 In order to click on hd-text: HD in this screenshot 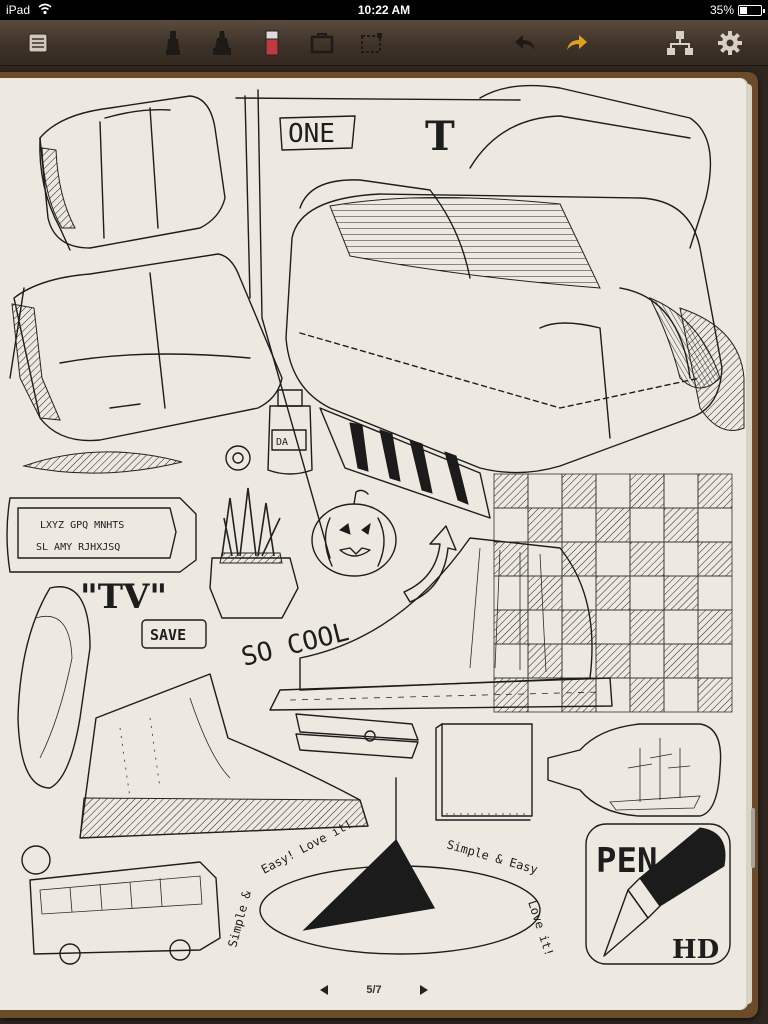, I will do `click(695, 950)`.